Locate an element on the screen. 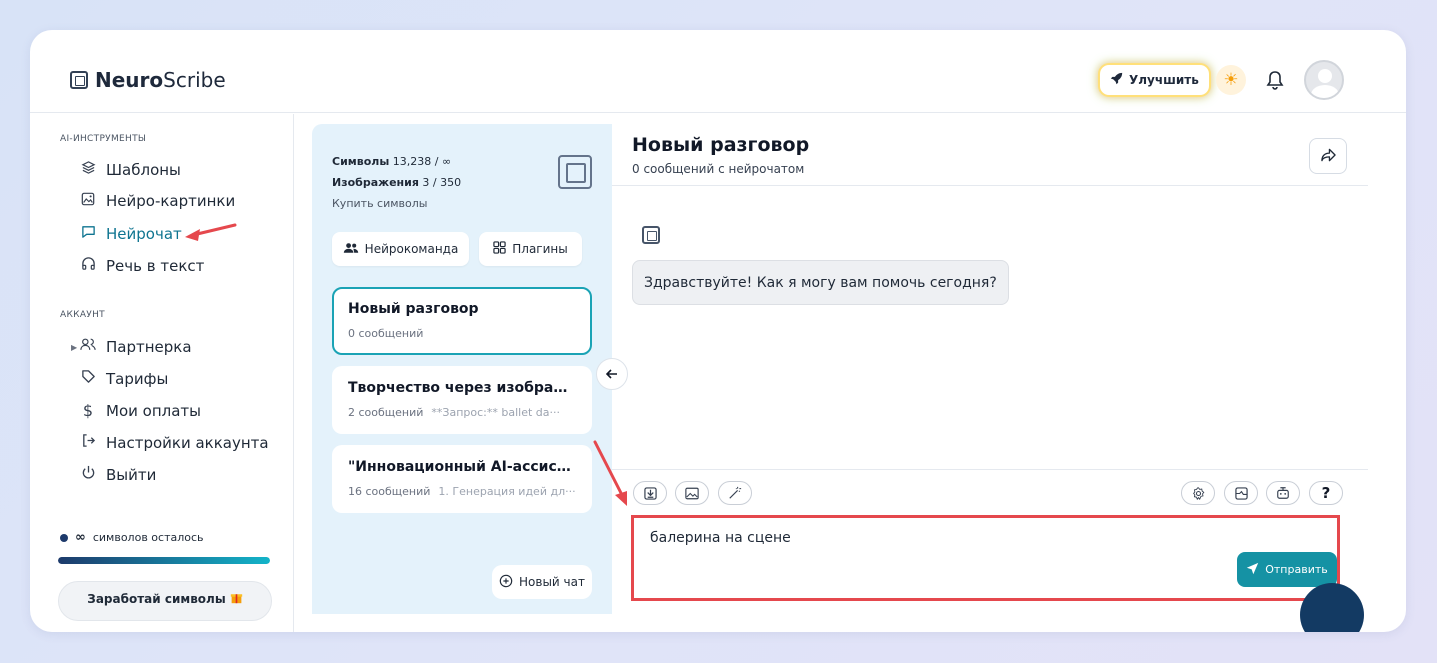 The height and width of the screenshot is (663, 1437). status-dot is located at coordinates (64, 537).